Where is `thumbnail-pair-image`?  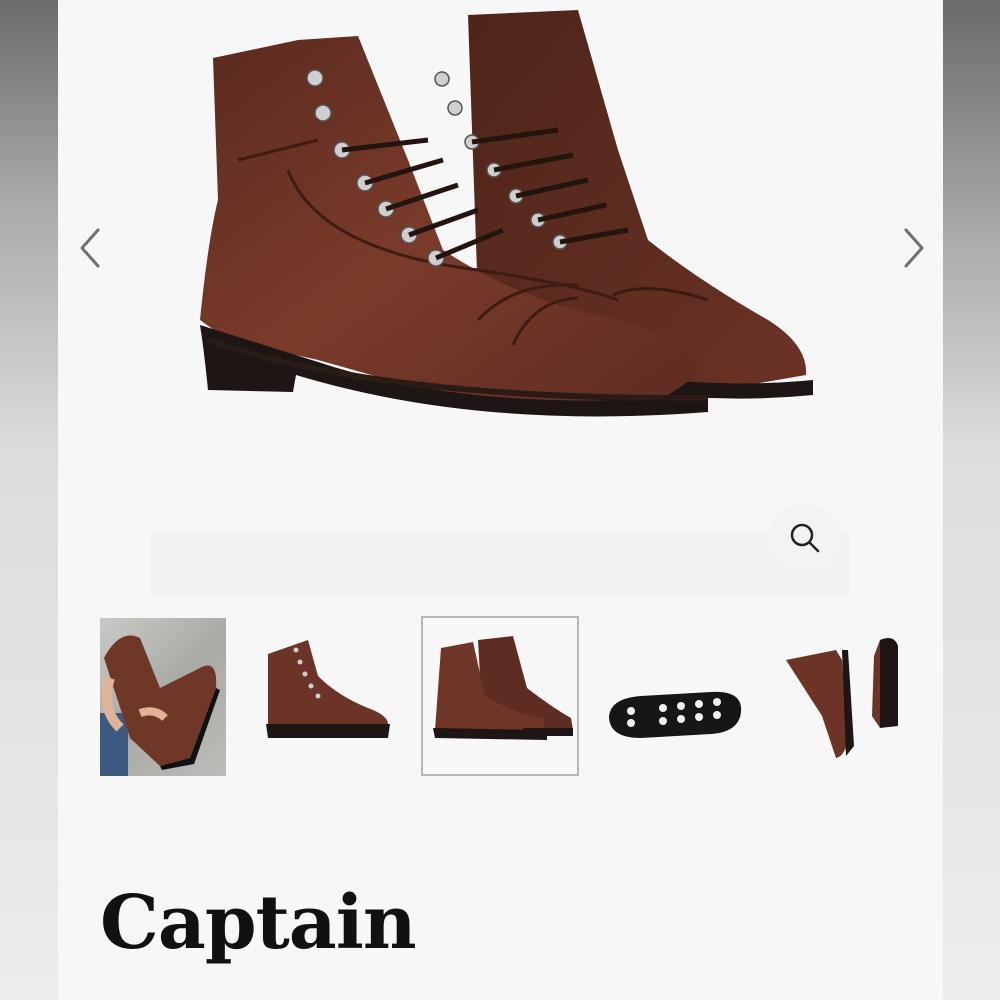 thumbnail-pair-image is located at coordinates (503, 688).